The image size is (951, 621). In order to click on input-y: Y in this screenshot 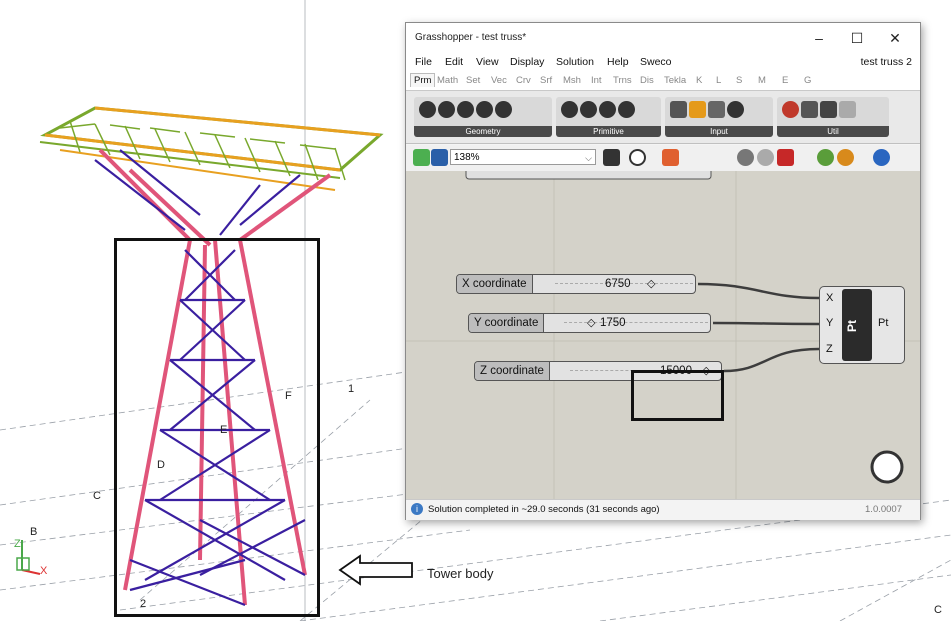, I will do `click(829, 323)`.